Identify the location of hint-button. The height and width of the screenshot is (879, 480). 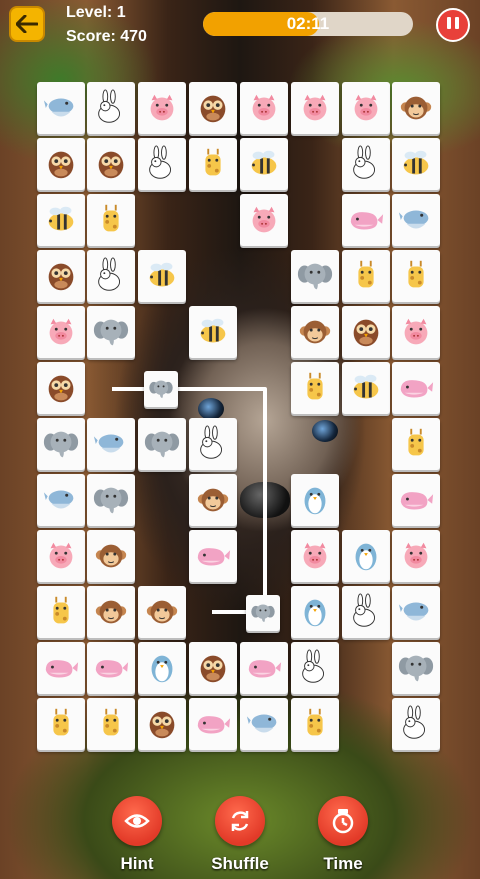
(137, 821).